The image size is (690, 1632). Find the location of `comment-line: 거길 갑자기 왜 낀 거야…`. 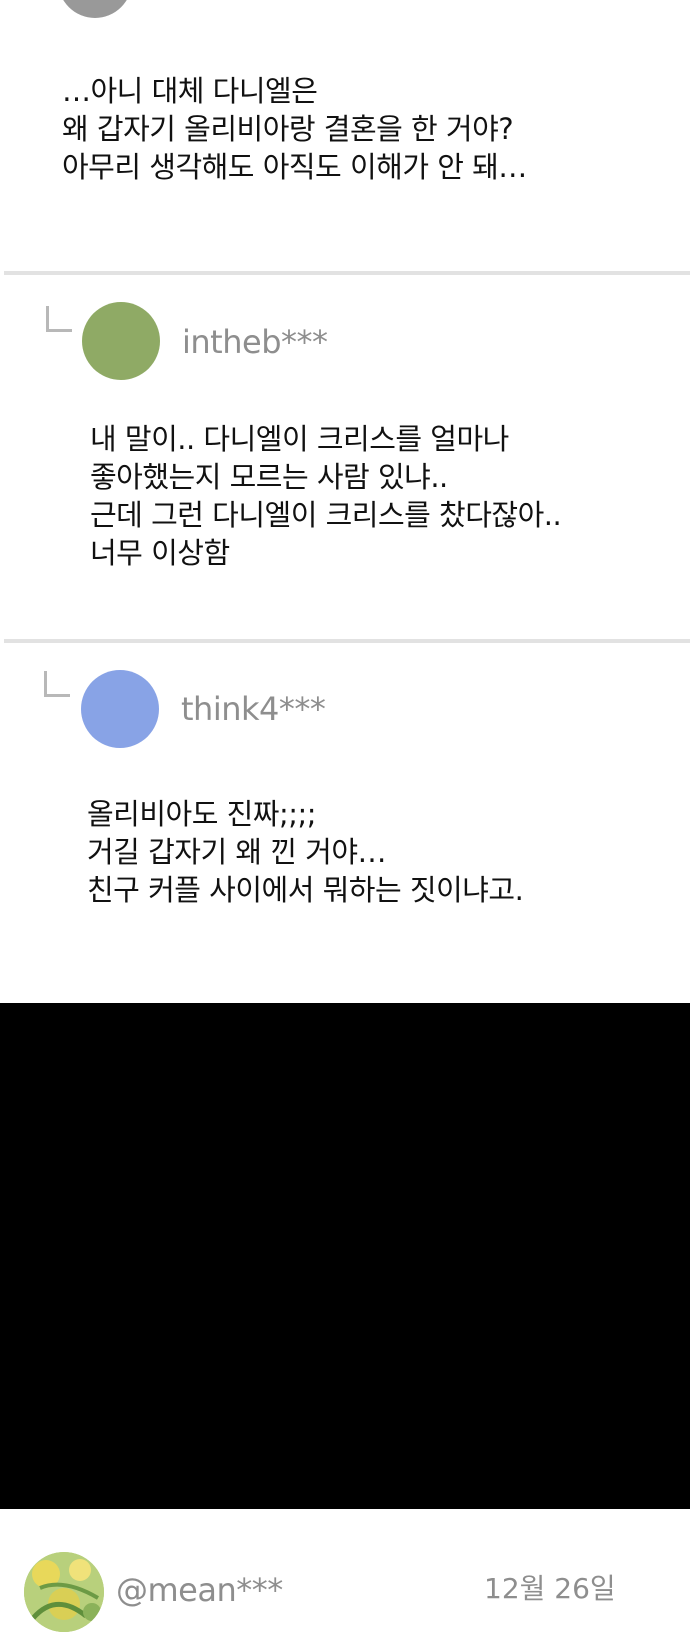

comment-line: 거길 갑자기 왜 낀 거야… is located at coordinates (237, 852).